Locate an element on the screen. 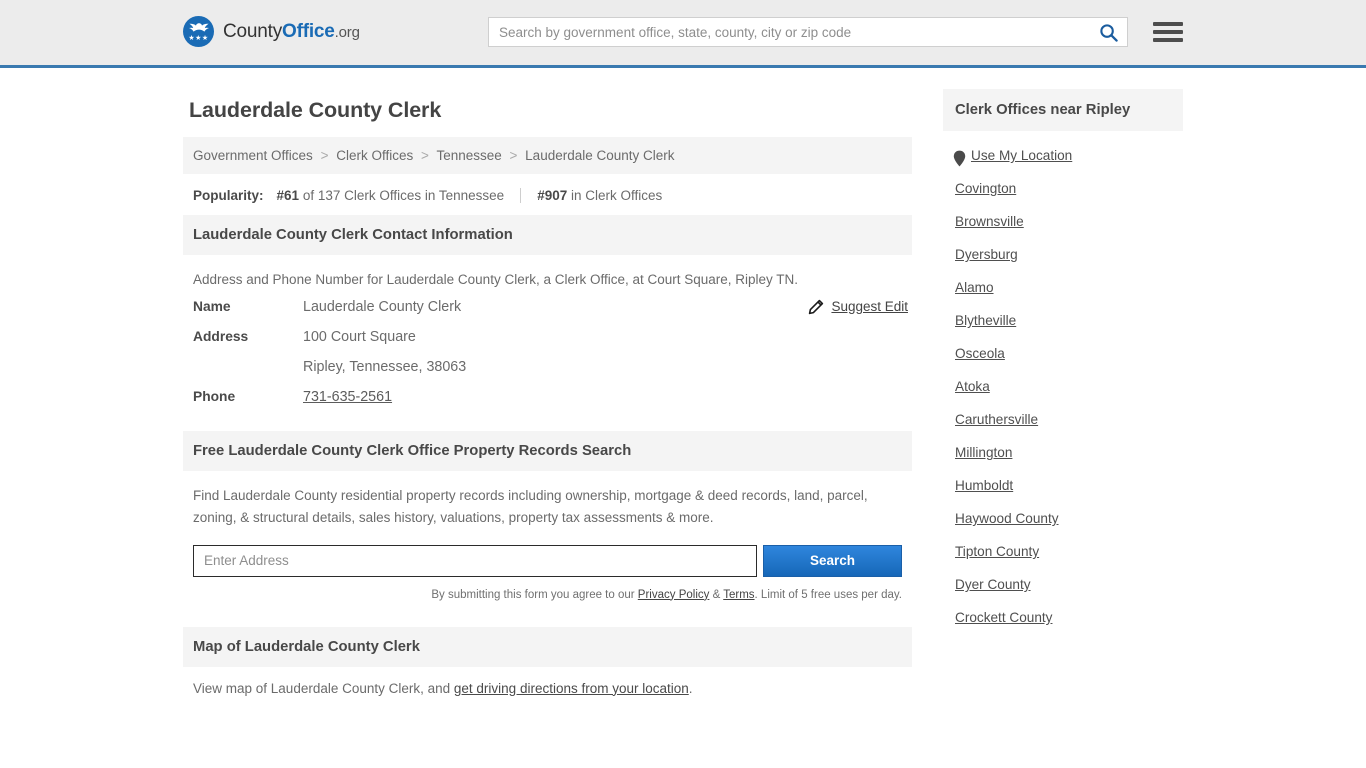 This screenshot has width=1366, height=768. sidebar-link-10: Haywood County is located at coordinates (1001, 518).